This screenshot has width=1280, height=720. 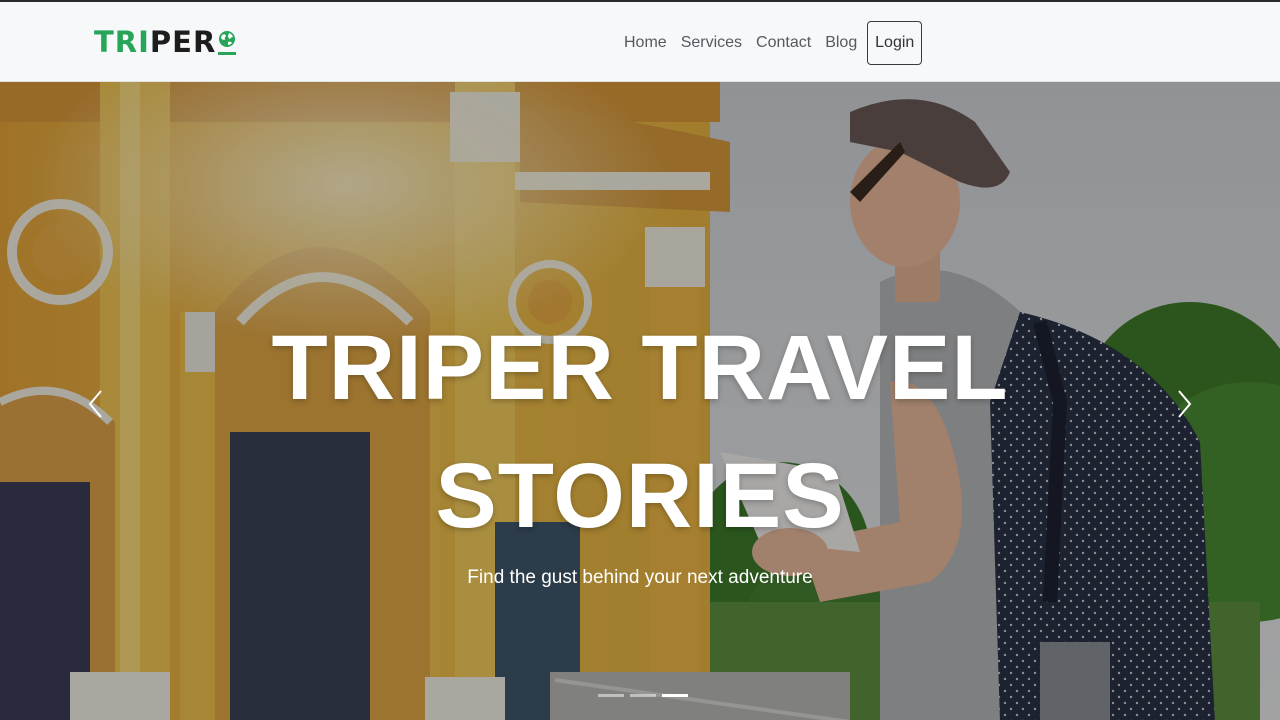 I want to click on carousel-prev-button, so click(x=96, y=404).